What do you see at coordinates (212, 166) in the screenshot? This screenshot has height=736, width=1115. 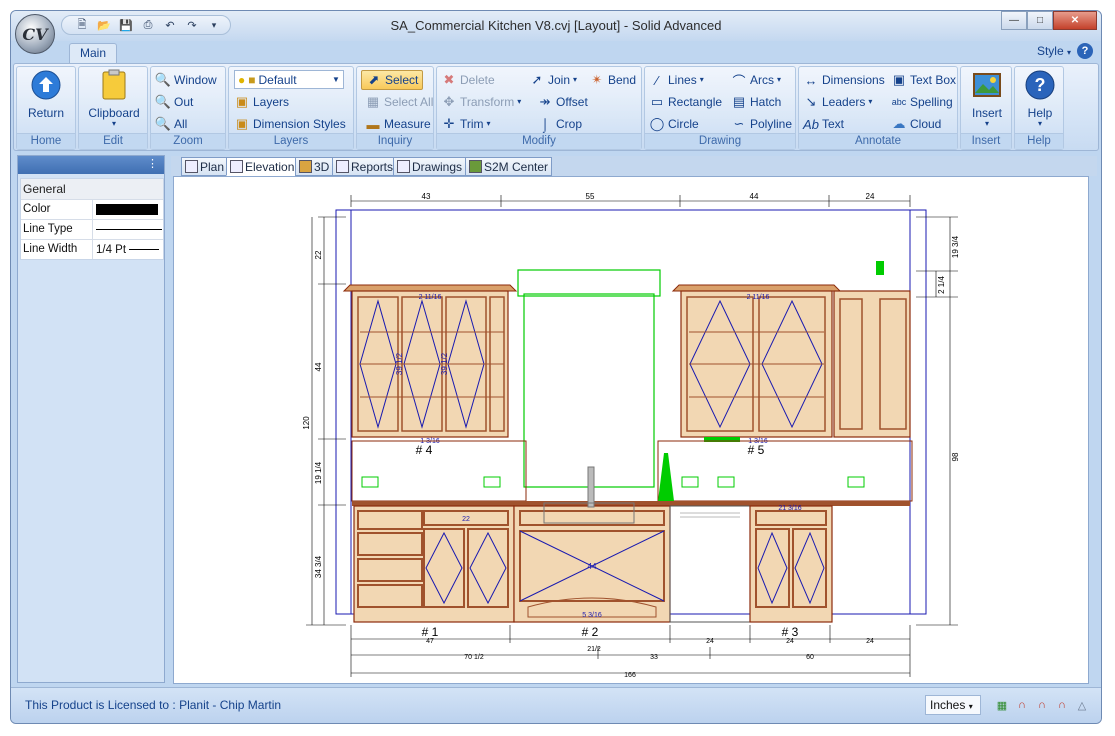 I see `tab-label: Plan` at bounding box center [212, 166].